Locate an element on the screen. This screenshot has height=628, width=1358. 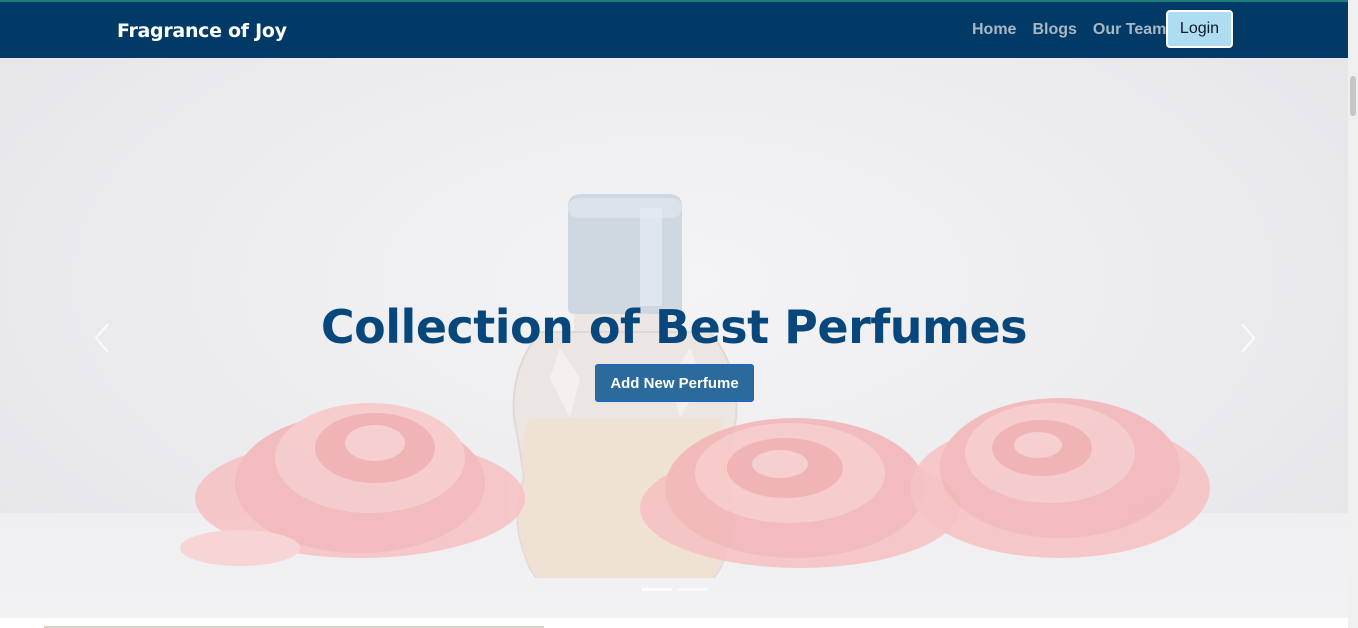
nav-link-blogs: Blogs is located at coordinates (1054, 30).